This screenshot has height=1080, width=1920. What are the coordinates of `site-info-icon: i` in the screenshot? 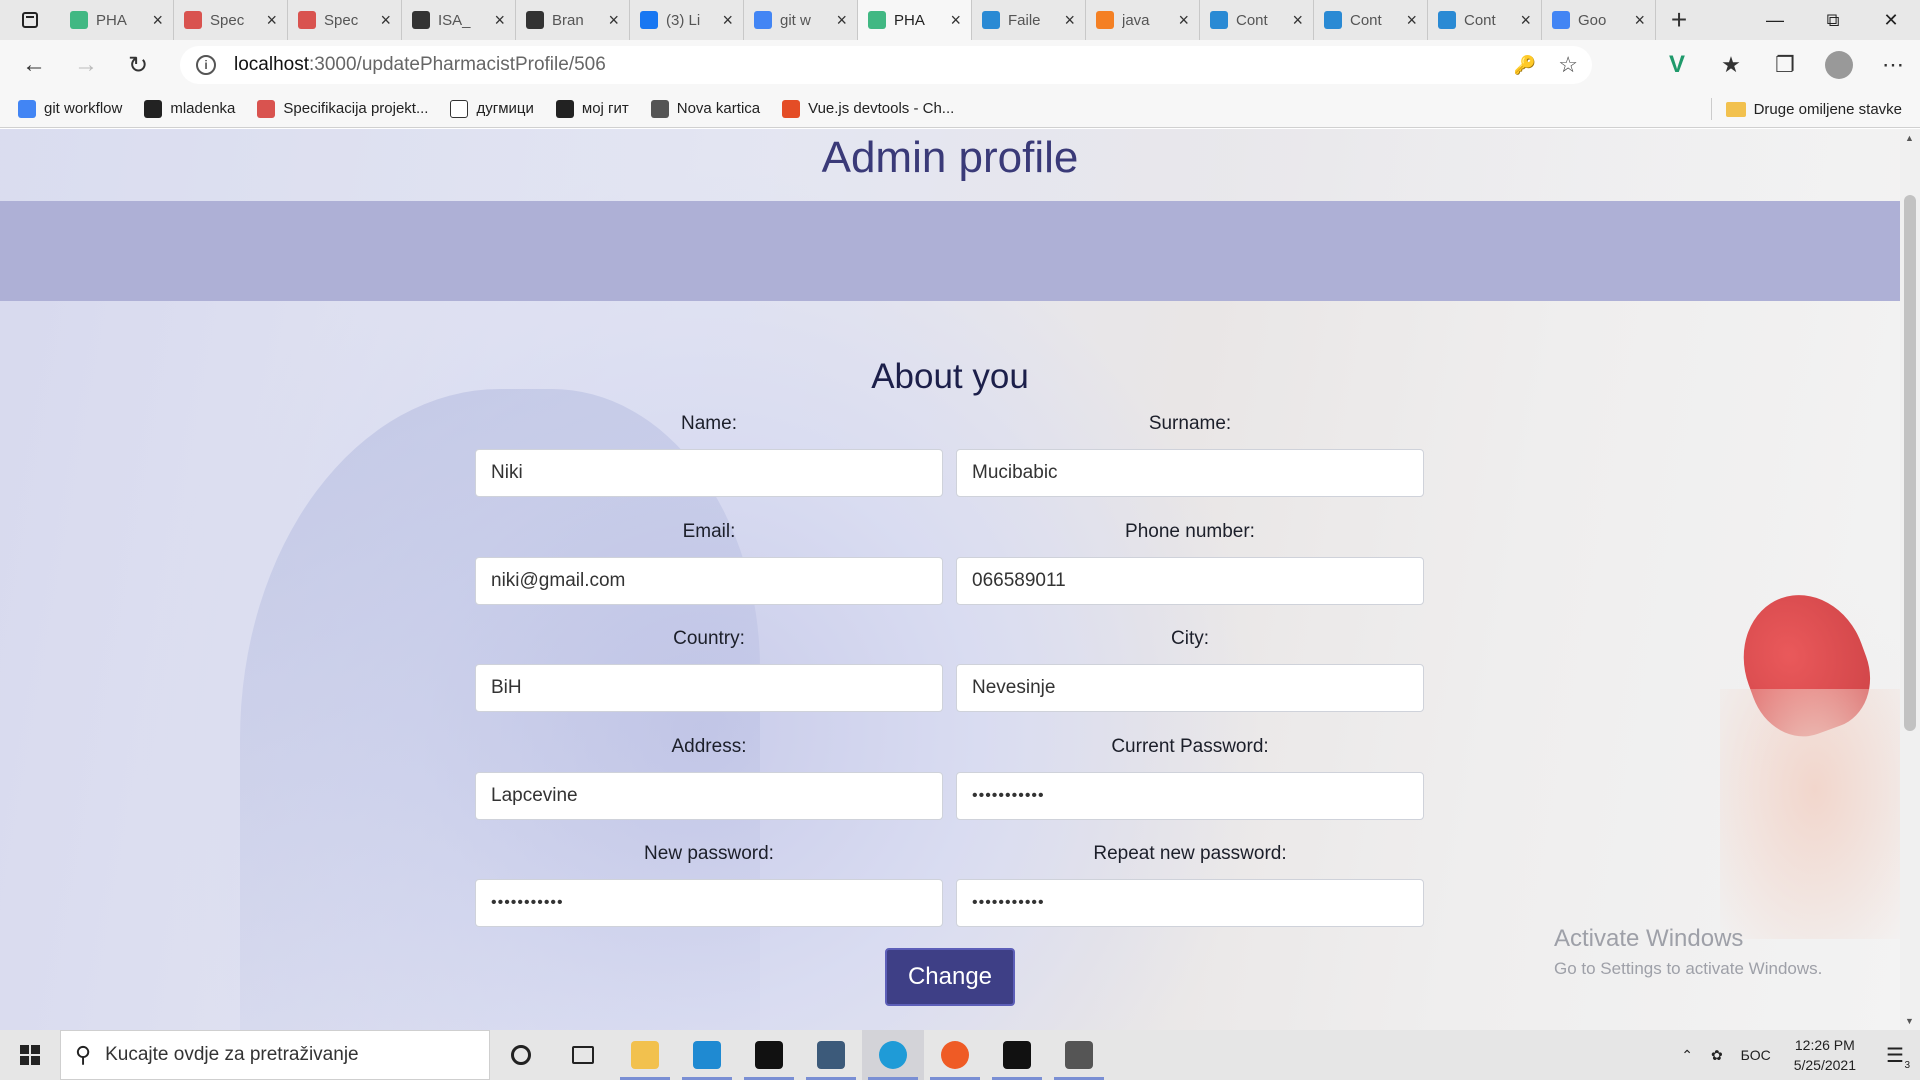 It's located at (206, 65).